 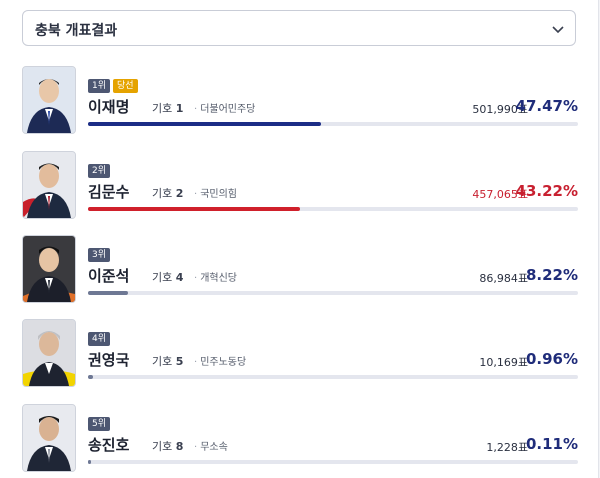 What do you see at coordinates (168, 446) in the screenshot?
I see `candidate-number: 기호 8` at bounding box center [168, 446].